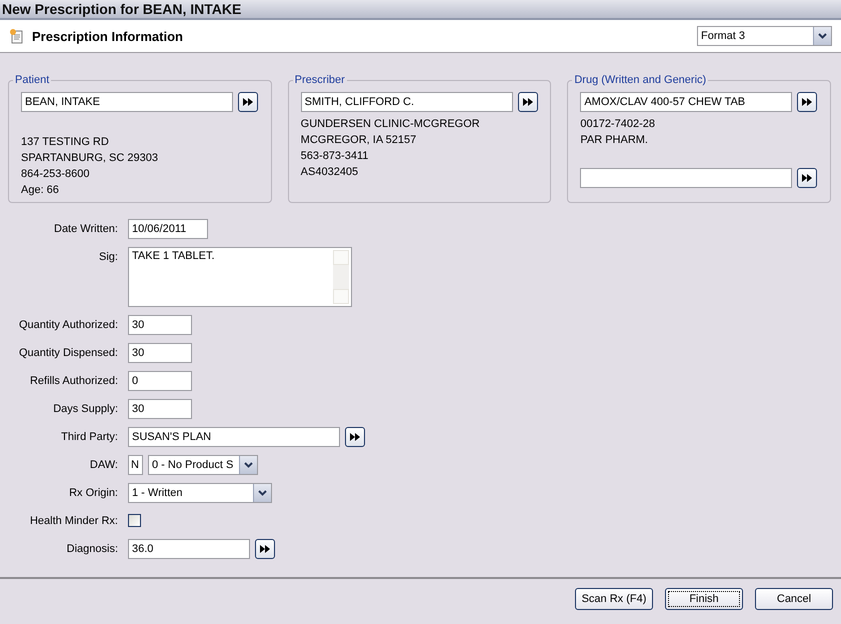  I want to click on dialog-button: Cancel, so click(794, 599).